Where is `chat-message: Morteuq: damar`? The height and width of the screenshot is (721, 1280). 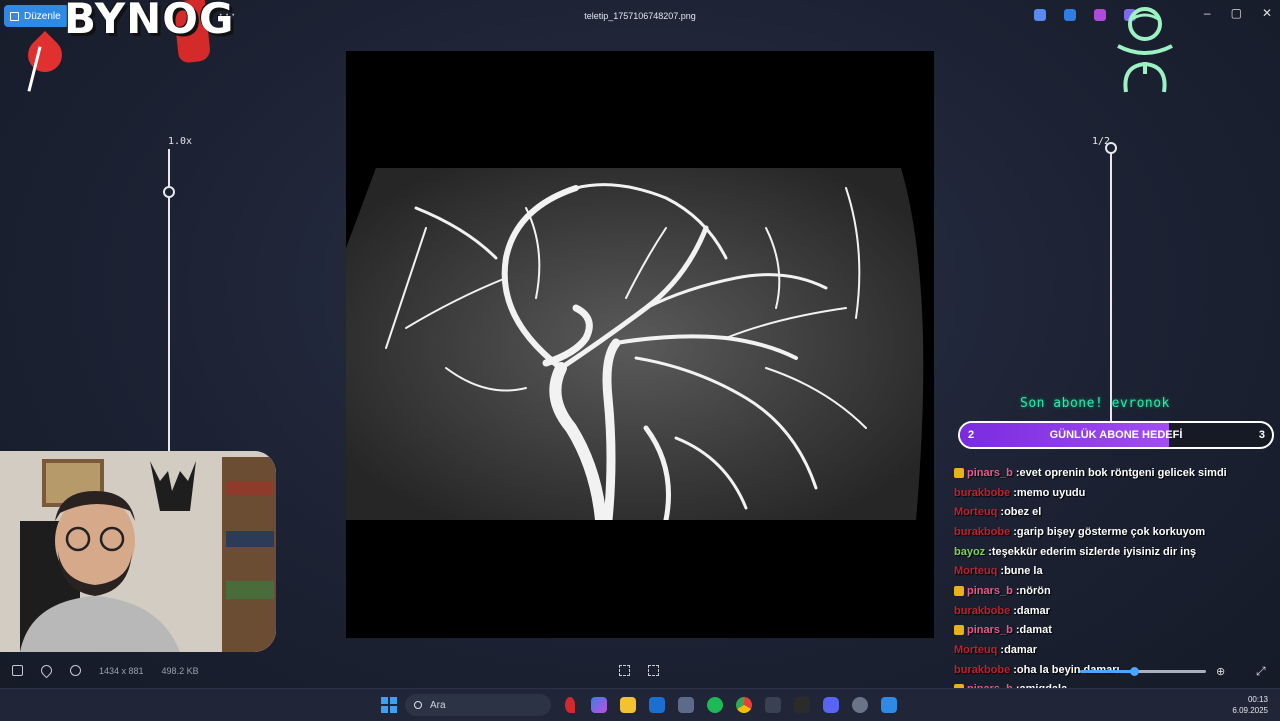
chat-message: Morteuq: damar is located at coordinates (1117, 650).